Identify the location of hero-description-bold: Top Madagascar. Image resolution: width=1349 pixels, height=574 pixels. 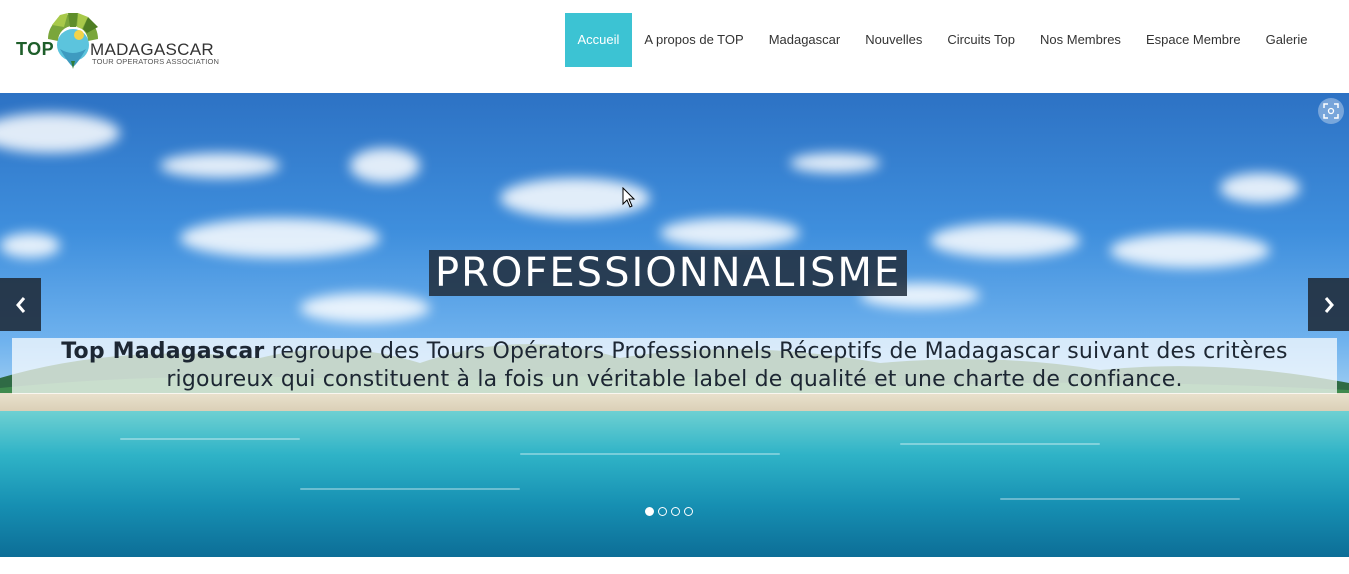
(163, 351).